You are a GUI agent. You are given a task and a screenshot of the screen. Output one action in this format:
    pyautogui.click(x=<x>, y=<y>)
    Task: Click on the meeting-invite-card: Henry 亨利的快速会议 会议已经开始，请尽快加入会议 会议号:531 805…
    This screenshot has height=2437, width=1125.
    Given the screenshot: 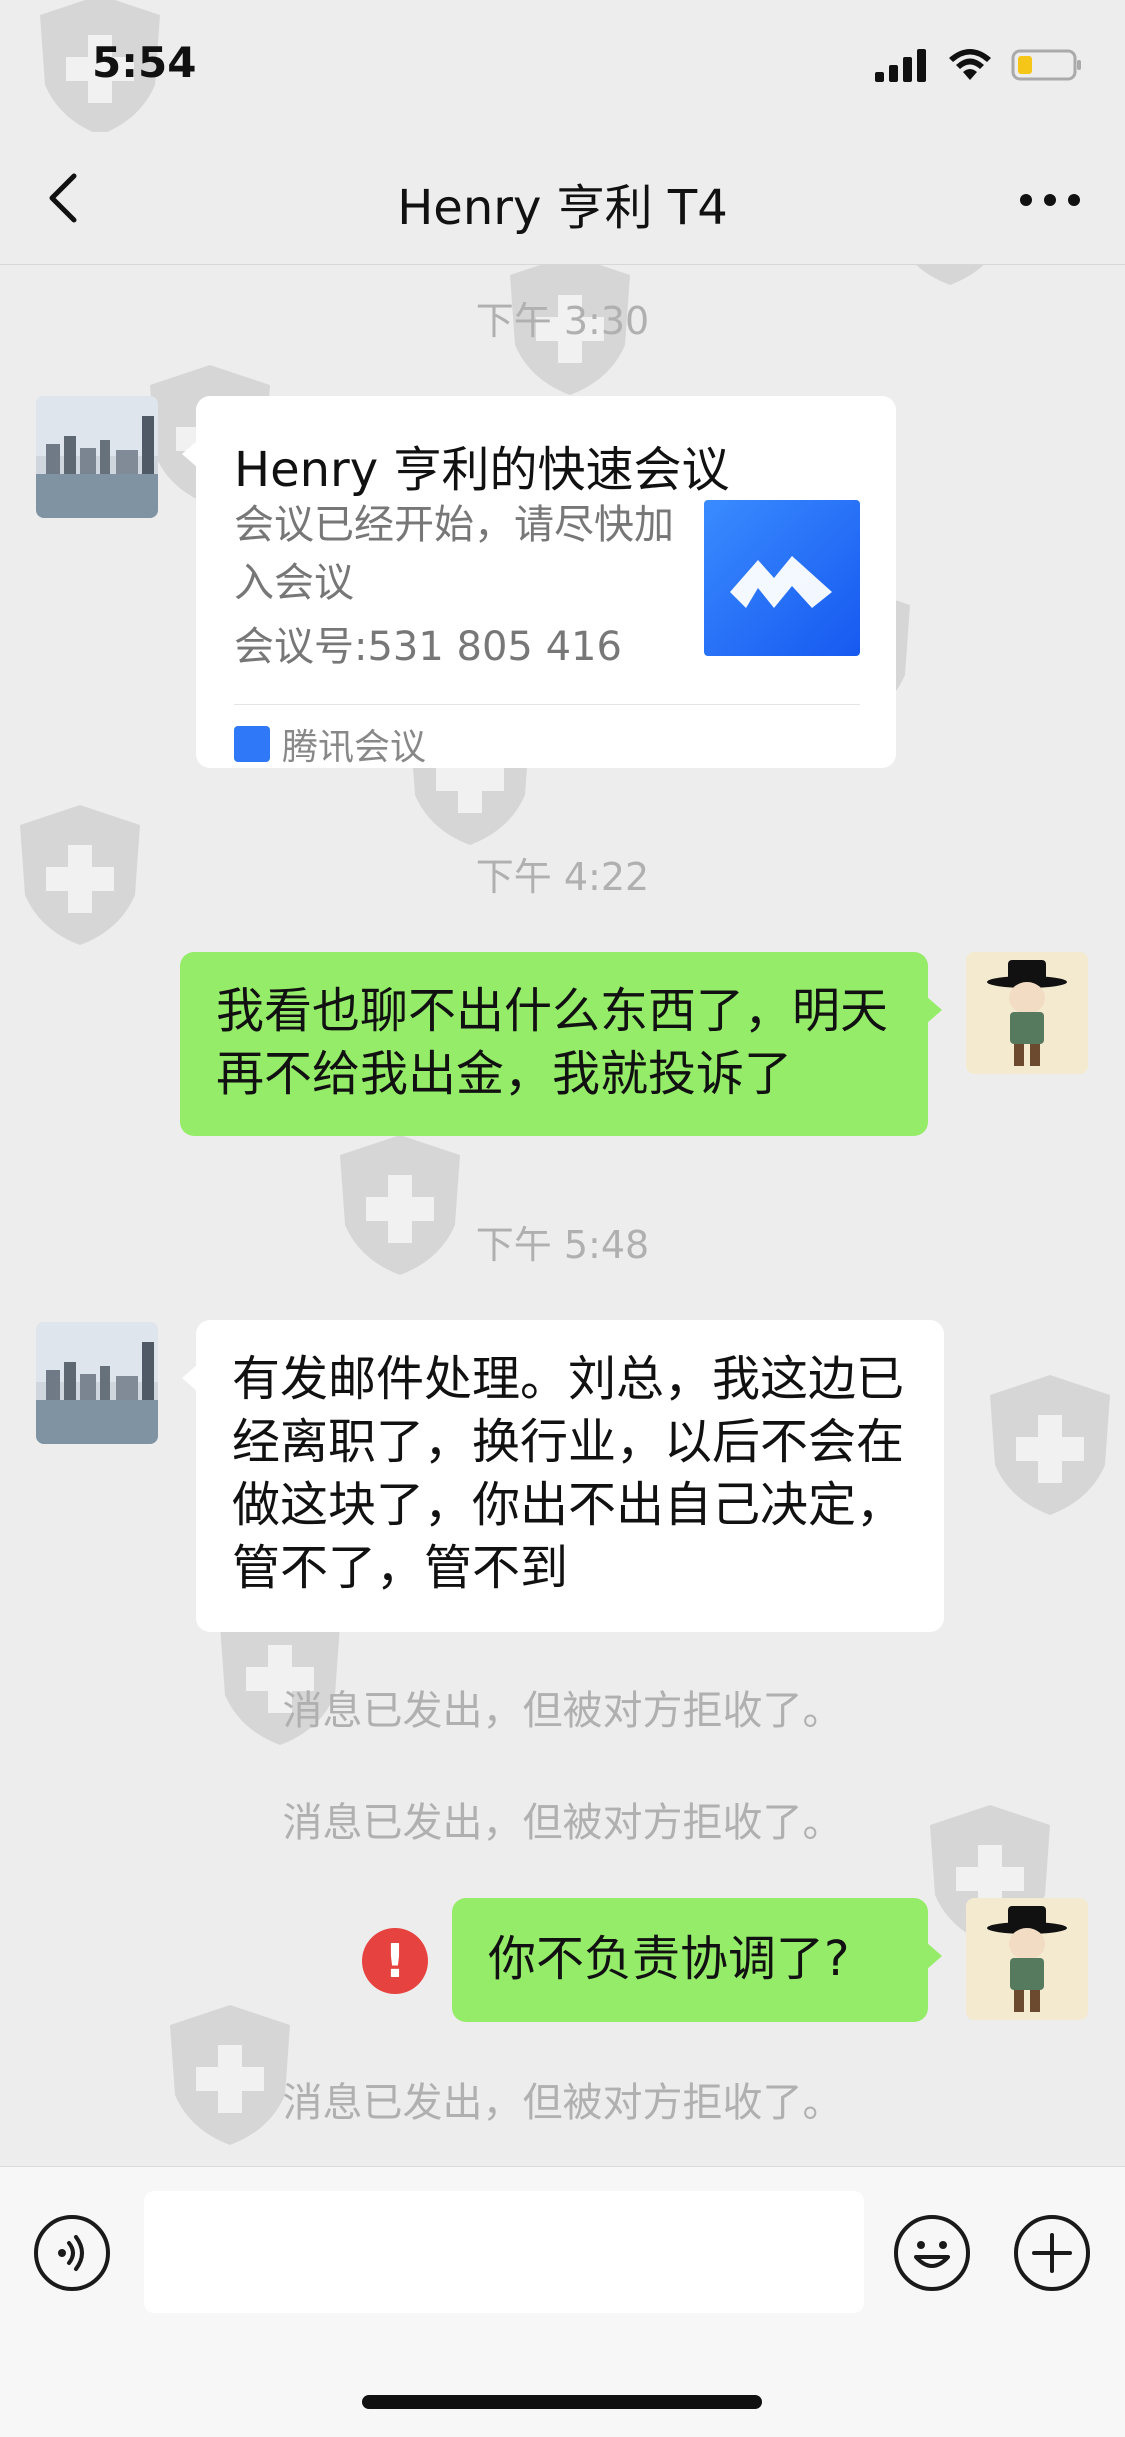 What is the action you would take?
    pyautogui.click(x=539, y=583)
    